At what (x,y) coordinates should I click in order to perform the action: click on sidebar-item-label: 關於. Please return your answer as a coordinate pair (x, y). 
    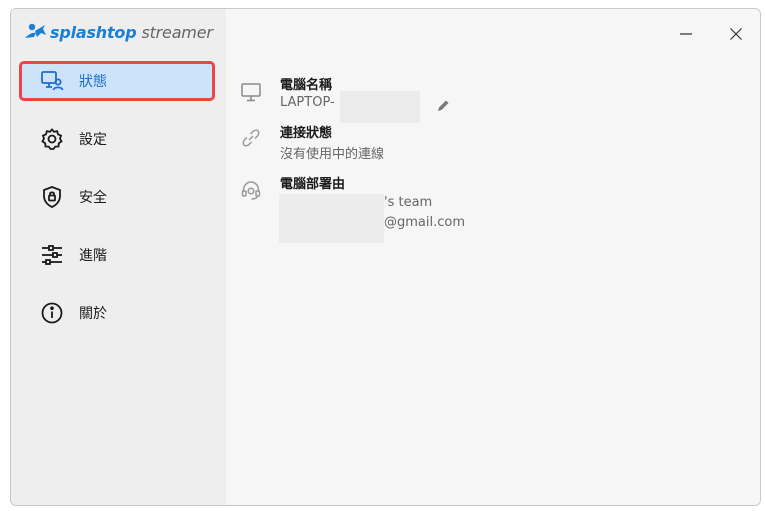
    Looking at the image, I should click on (93, 314).